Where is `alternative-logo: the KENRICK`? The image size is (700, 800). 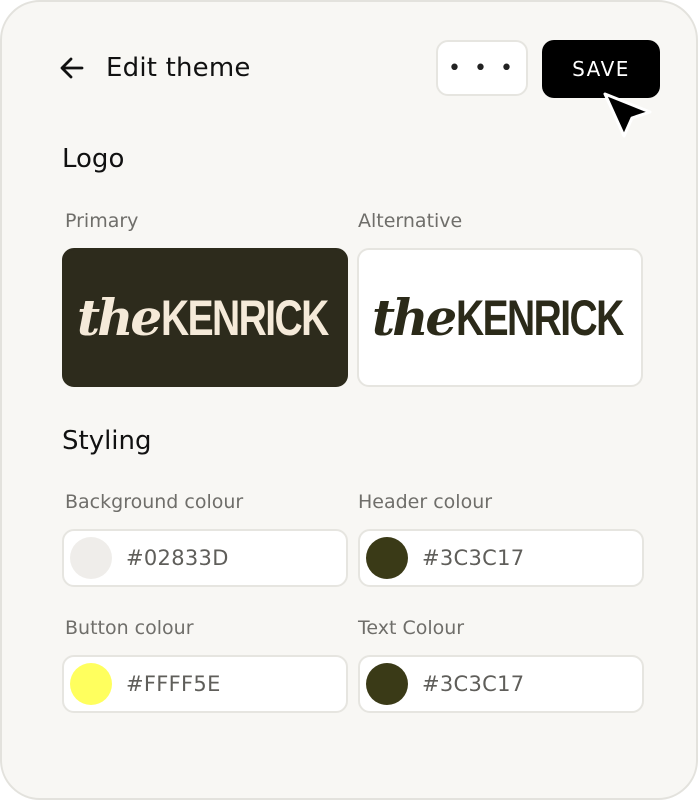
alternative-logo: the KENRICK is located at coordinates (498, 317).